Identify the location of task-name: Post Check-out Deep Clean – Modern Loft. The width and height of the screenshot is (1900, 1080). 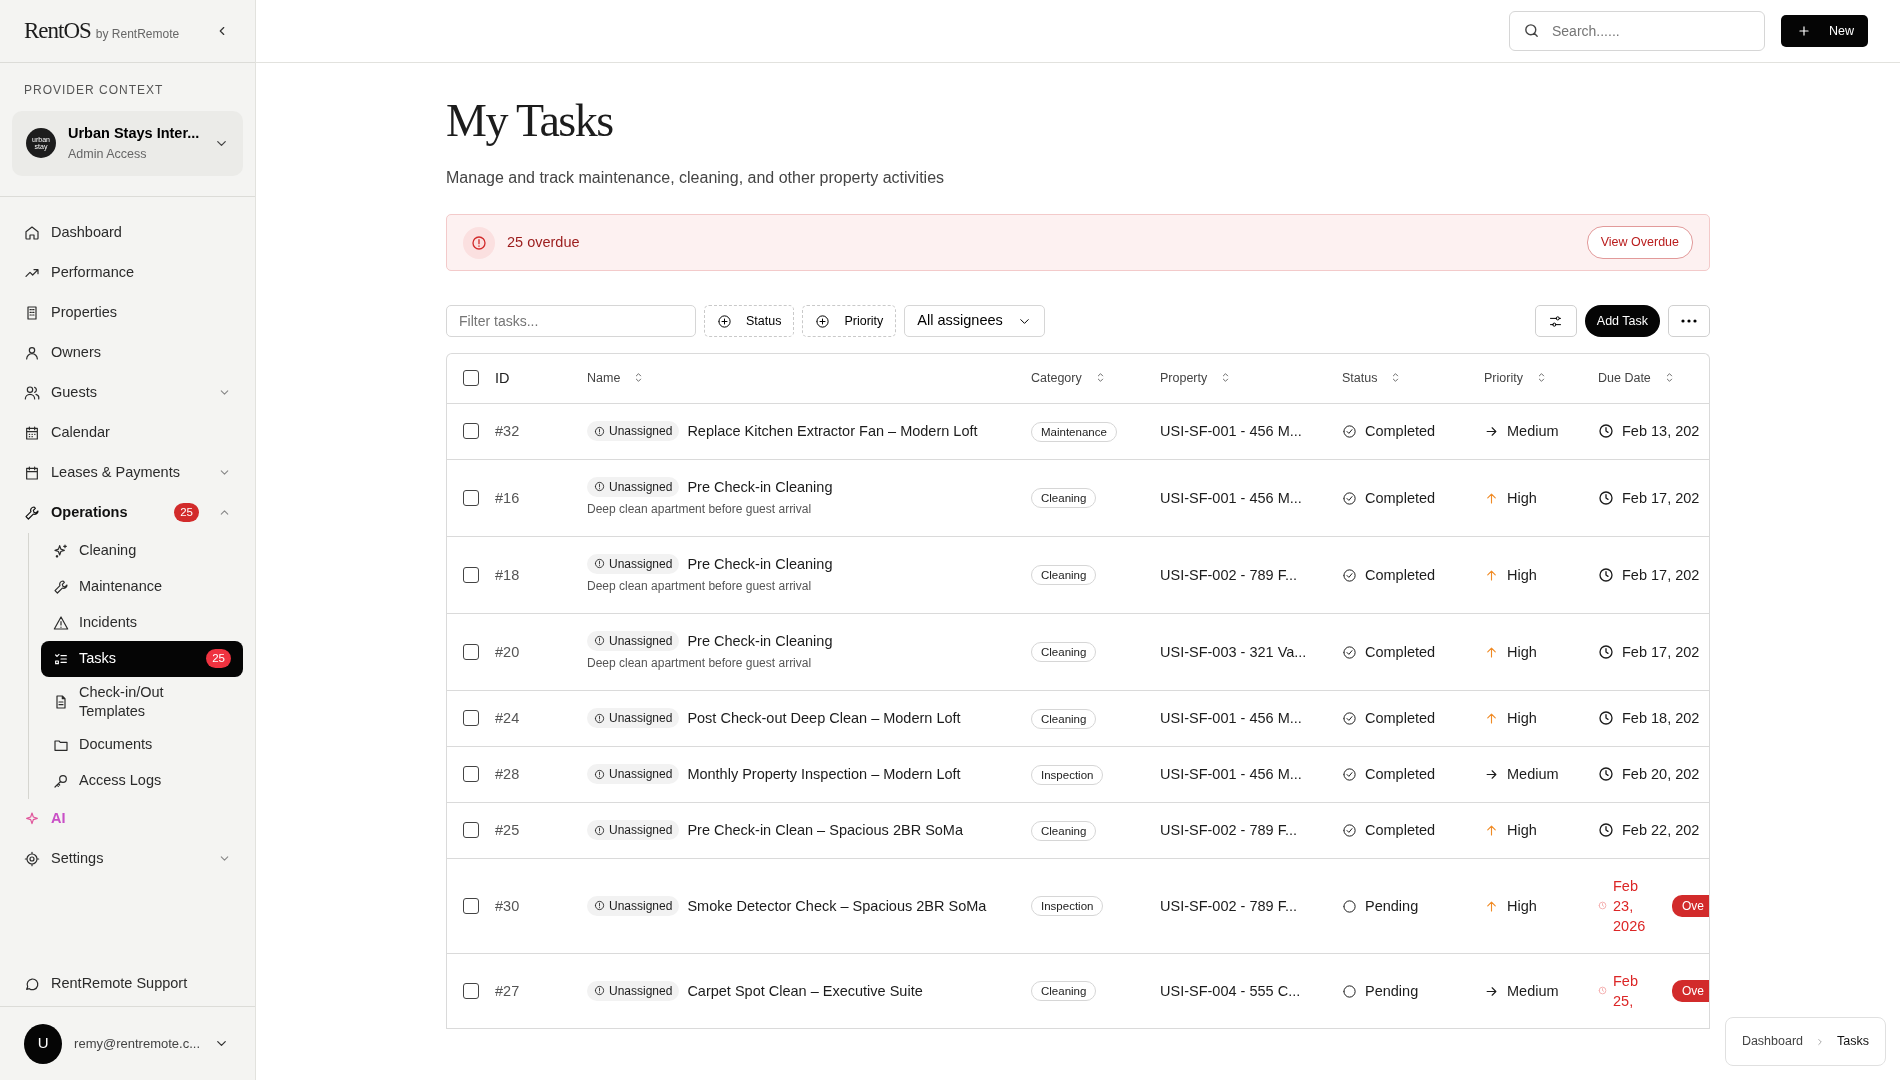
(824, 718).